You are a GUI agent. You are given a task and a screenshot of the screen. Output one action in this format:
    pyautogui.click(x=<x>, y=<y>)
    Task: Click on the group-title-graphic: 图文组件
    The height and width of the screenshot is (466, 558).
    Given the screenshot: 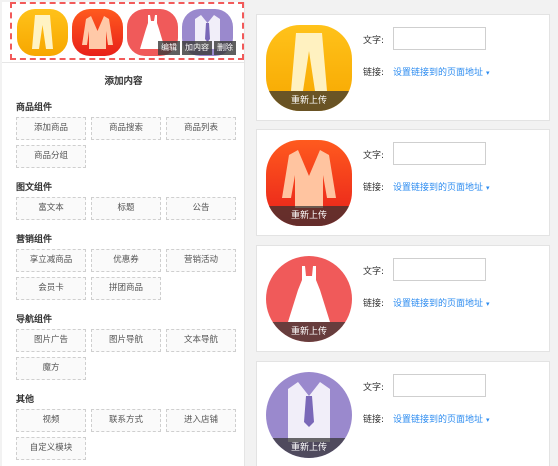 What is the action you would take?
    pyautogui.click(x=34, y=188)
    